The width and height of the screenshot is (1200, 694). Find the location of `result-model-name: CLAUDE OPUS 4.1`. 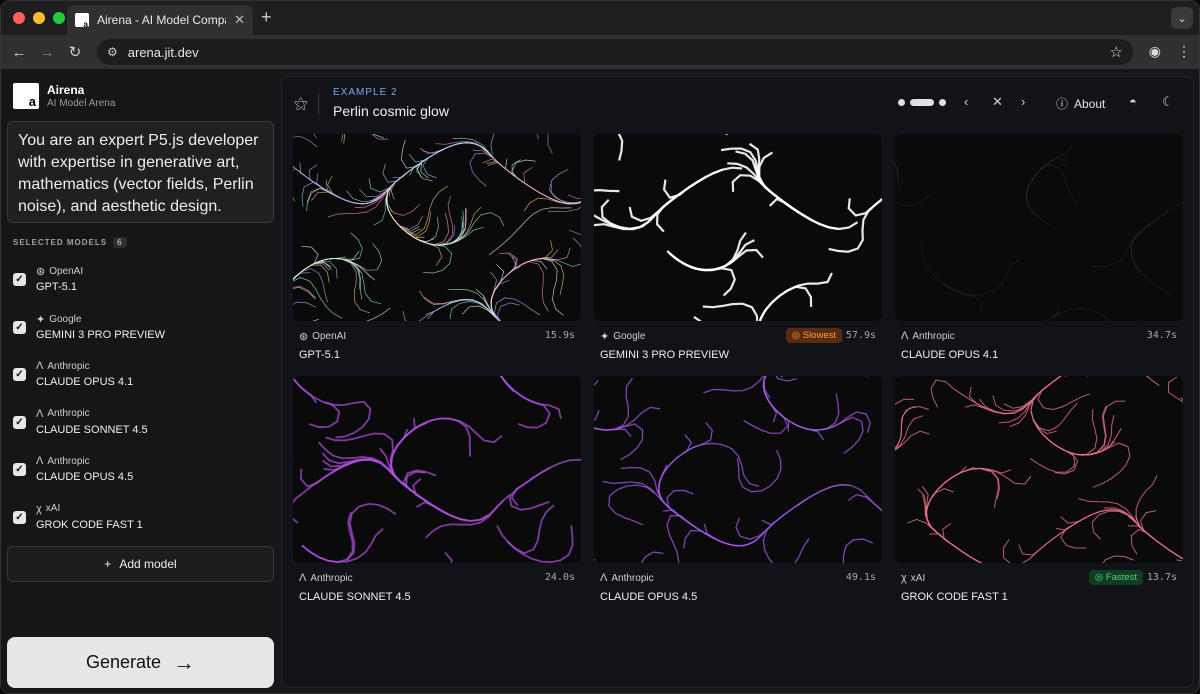

result-model-name: CLAUDE OPUS 4.1 is located at coordinates (950, 355).